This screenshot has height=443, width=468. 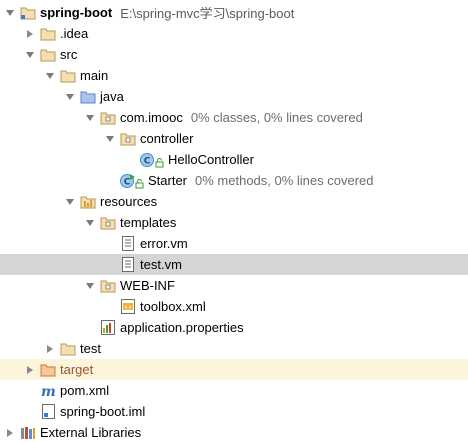 I want to click on tree-label-application-properties: application.properties, so click(x=182, y=327).